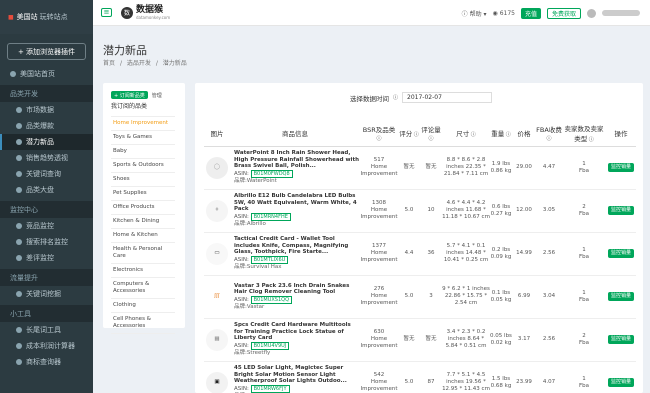 The width and height of the screenshot is (650, 393). What do you see at coordinates (143, 138) in the screenshot?
I see `category-item: Toys & Games` at bounding box center [143, 138].